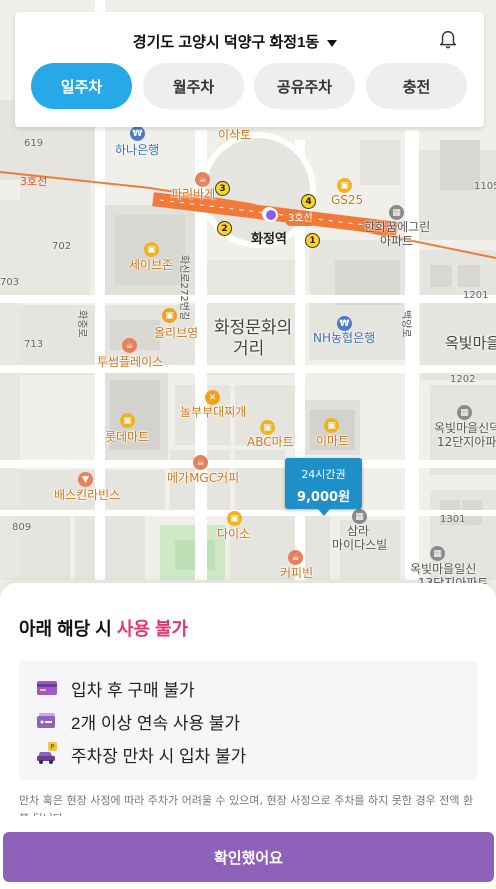  I want to click on bell-icon, so click(448, 40).